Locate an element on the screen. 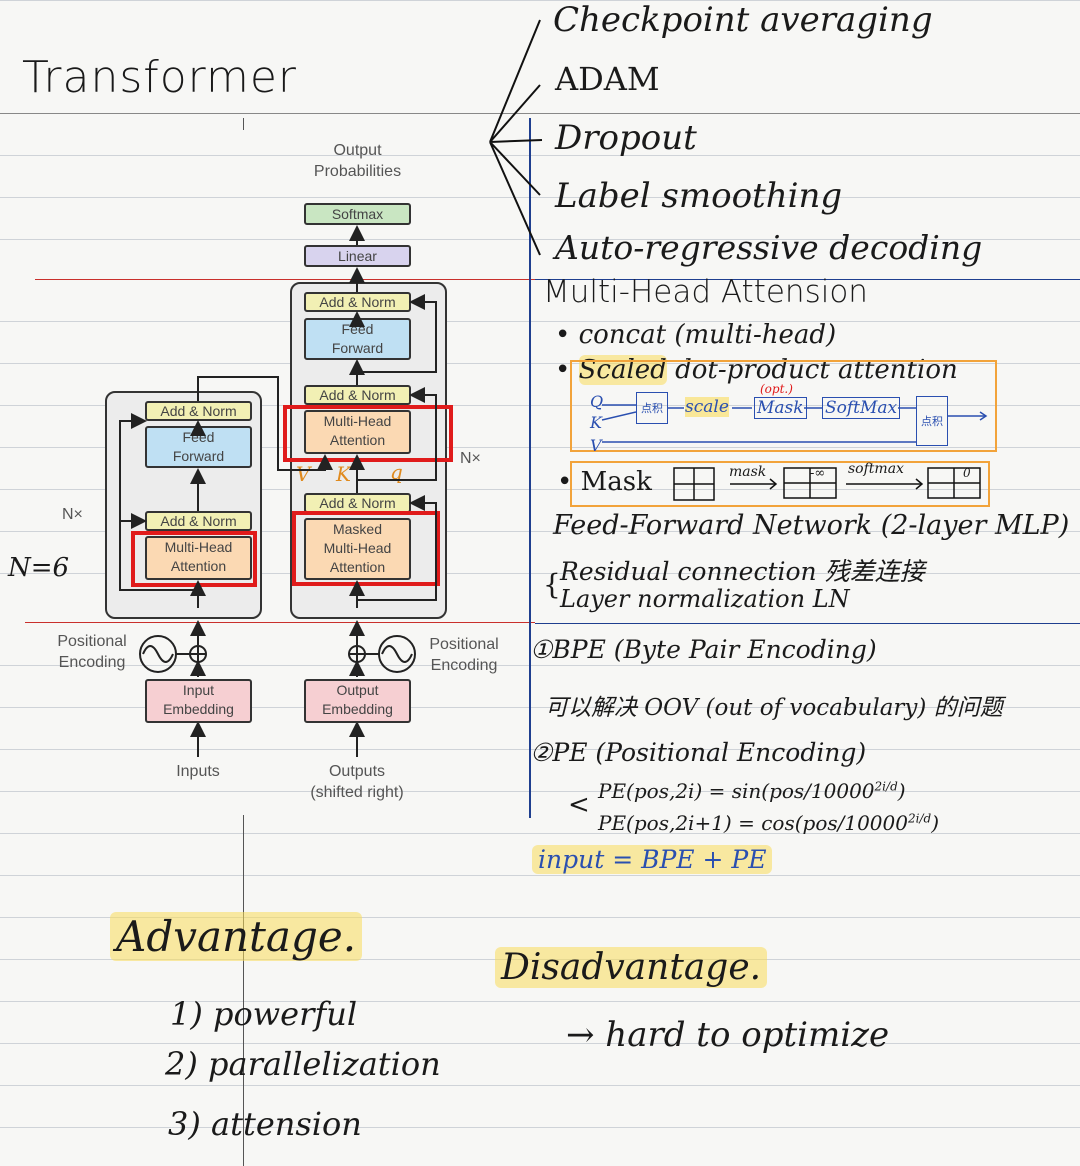 This screenshot has height=1166, width=1080. pe-formula-sin: PE(pos,2i) = sin(pos/100002i/d) is located at coordinates (752, 791).